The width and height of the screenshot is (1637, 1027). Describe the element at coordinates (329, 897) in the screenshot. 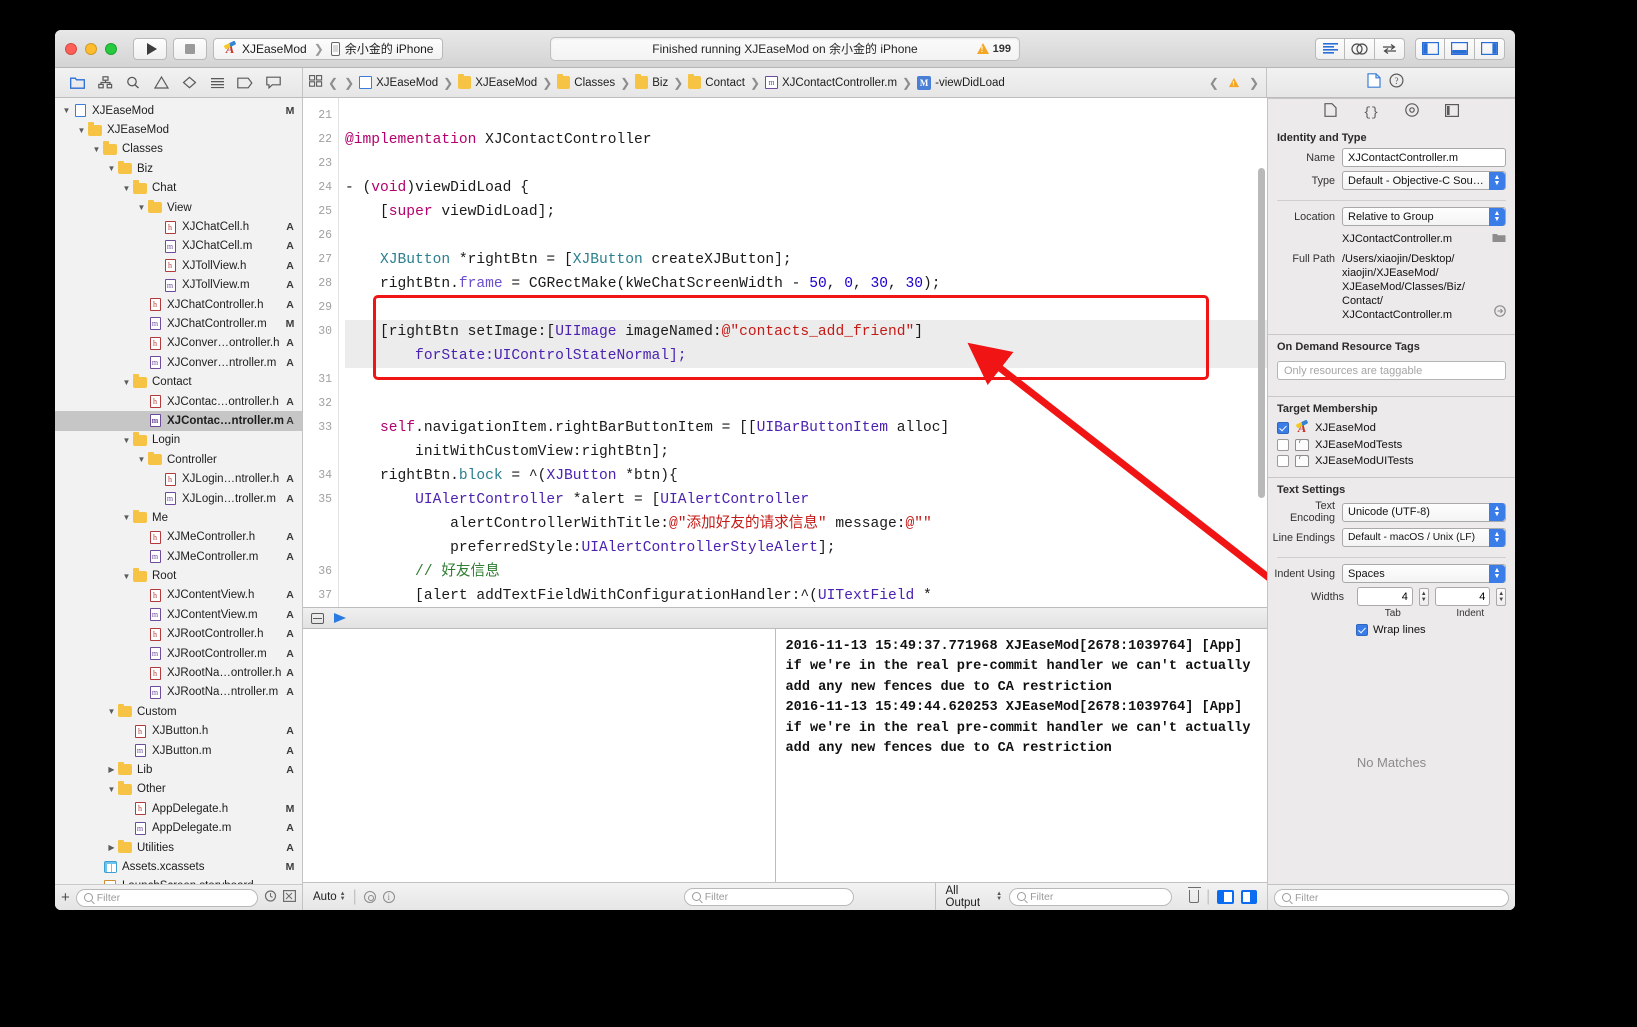

I see `variables-scope-popup: Auto ▲ ▼` at that location.